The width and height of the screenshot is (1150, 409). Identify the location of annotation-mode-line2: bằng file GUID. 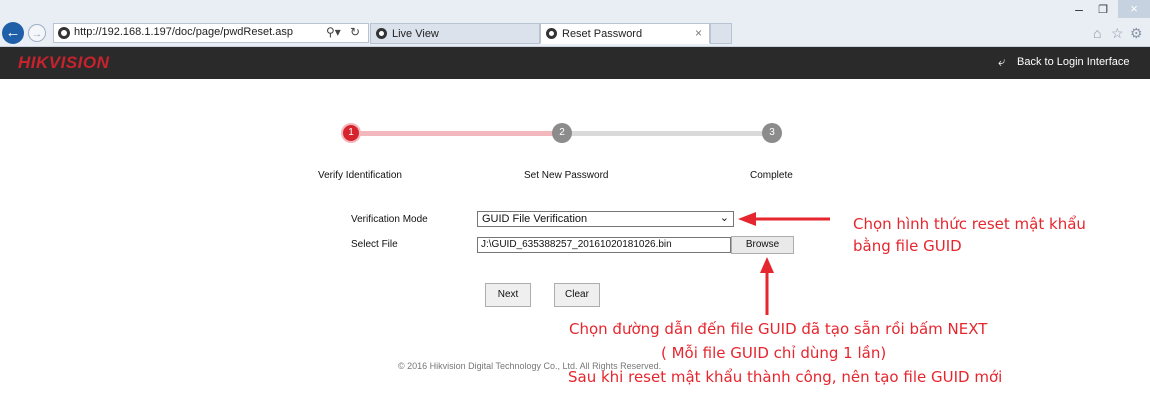
(907, 246).